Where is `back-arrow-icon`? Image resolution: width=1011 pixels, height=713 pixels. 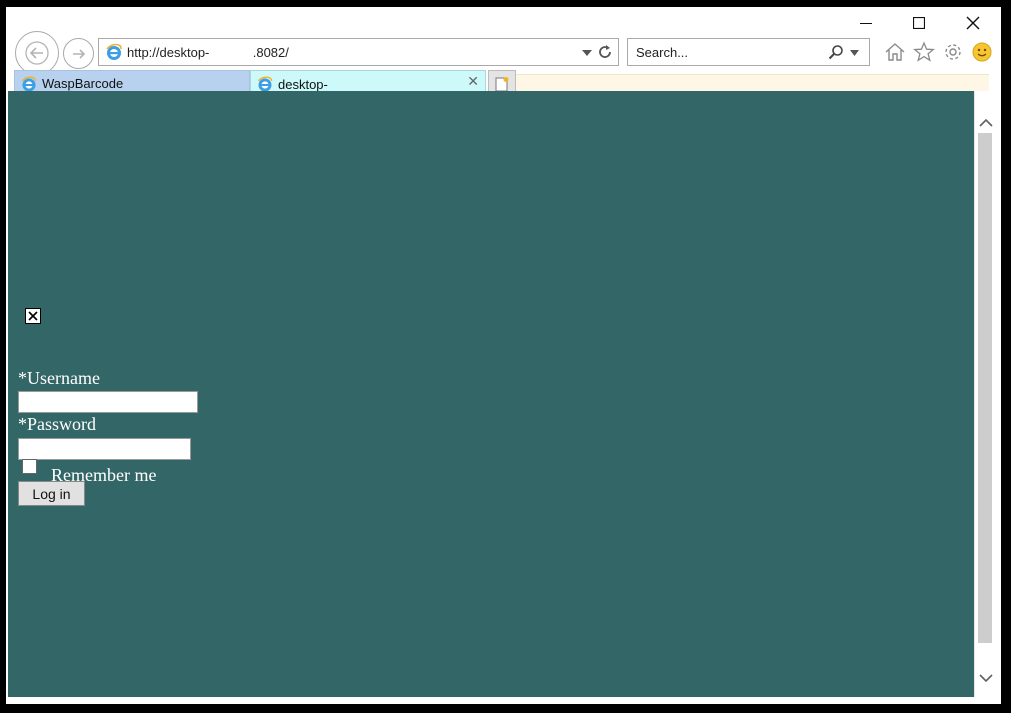
back-arrow-icon is located at coordinates (37, 53).